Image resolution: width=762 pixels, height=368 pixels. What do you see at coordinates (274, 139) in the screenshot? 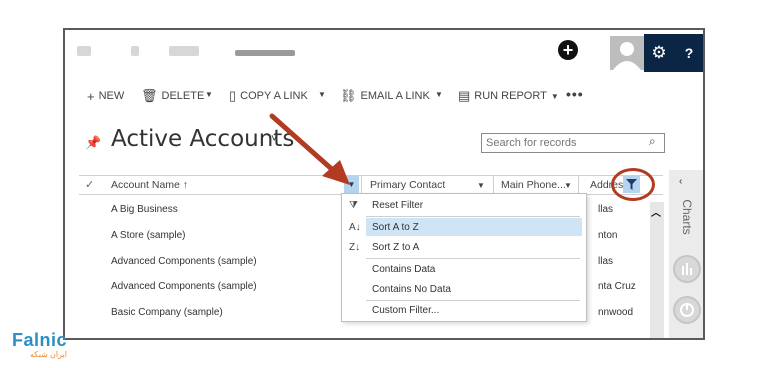
I see `view-selector-chevron-icon: ˅` at bounding box center [274, 139].